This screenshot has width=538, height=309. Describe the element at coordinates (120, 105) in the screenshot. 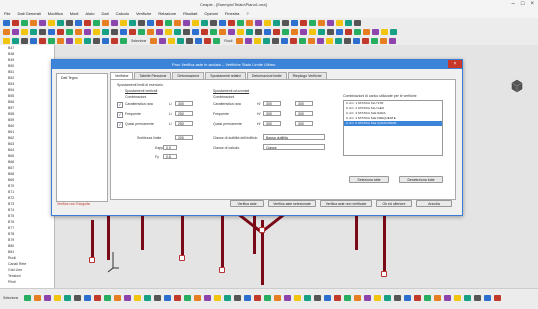

I see `checkbox-rara: ✓` at that location.